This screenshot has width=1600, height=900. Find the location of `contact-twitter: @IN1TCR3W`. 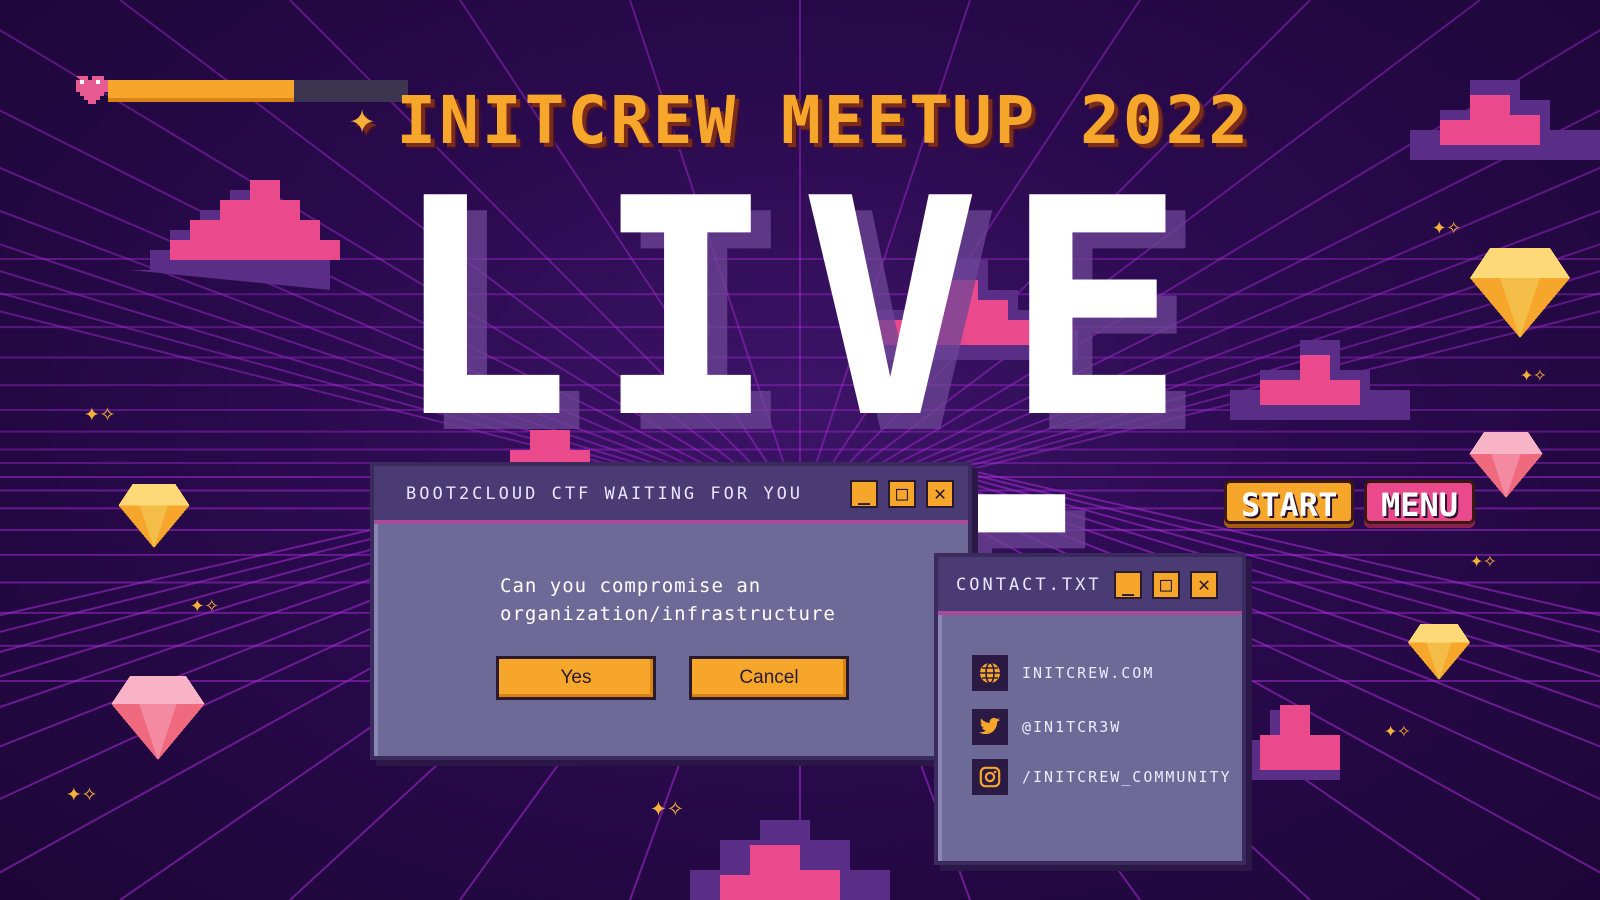

contact-twitter: @IN1TCR3W is located at coordinates (1107, 727).